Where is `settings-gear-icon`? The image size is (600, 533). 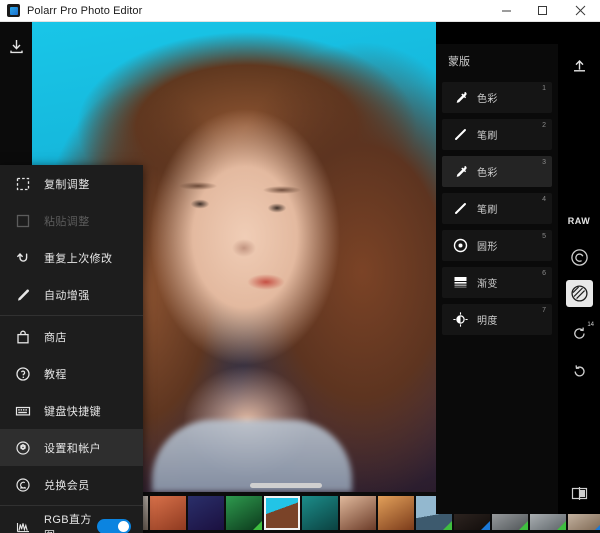 settings-gear-icon is located at coordinates (22, 448).